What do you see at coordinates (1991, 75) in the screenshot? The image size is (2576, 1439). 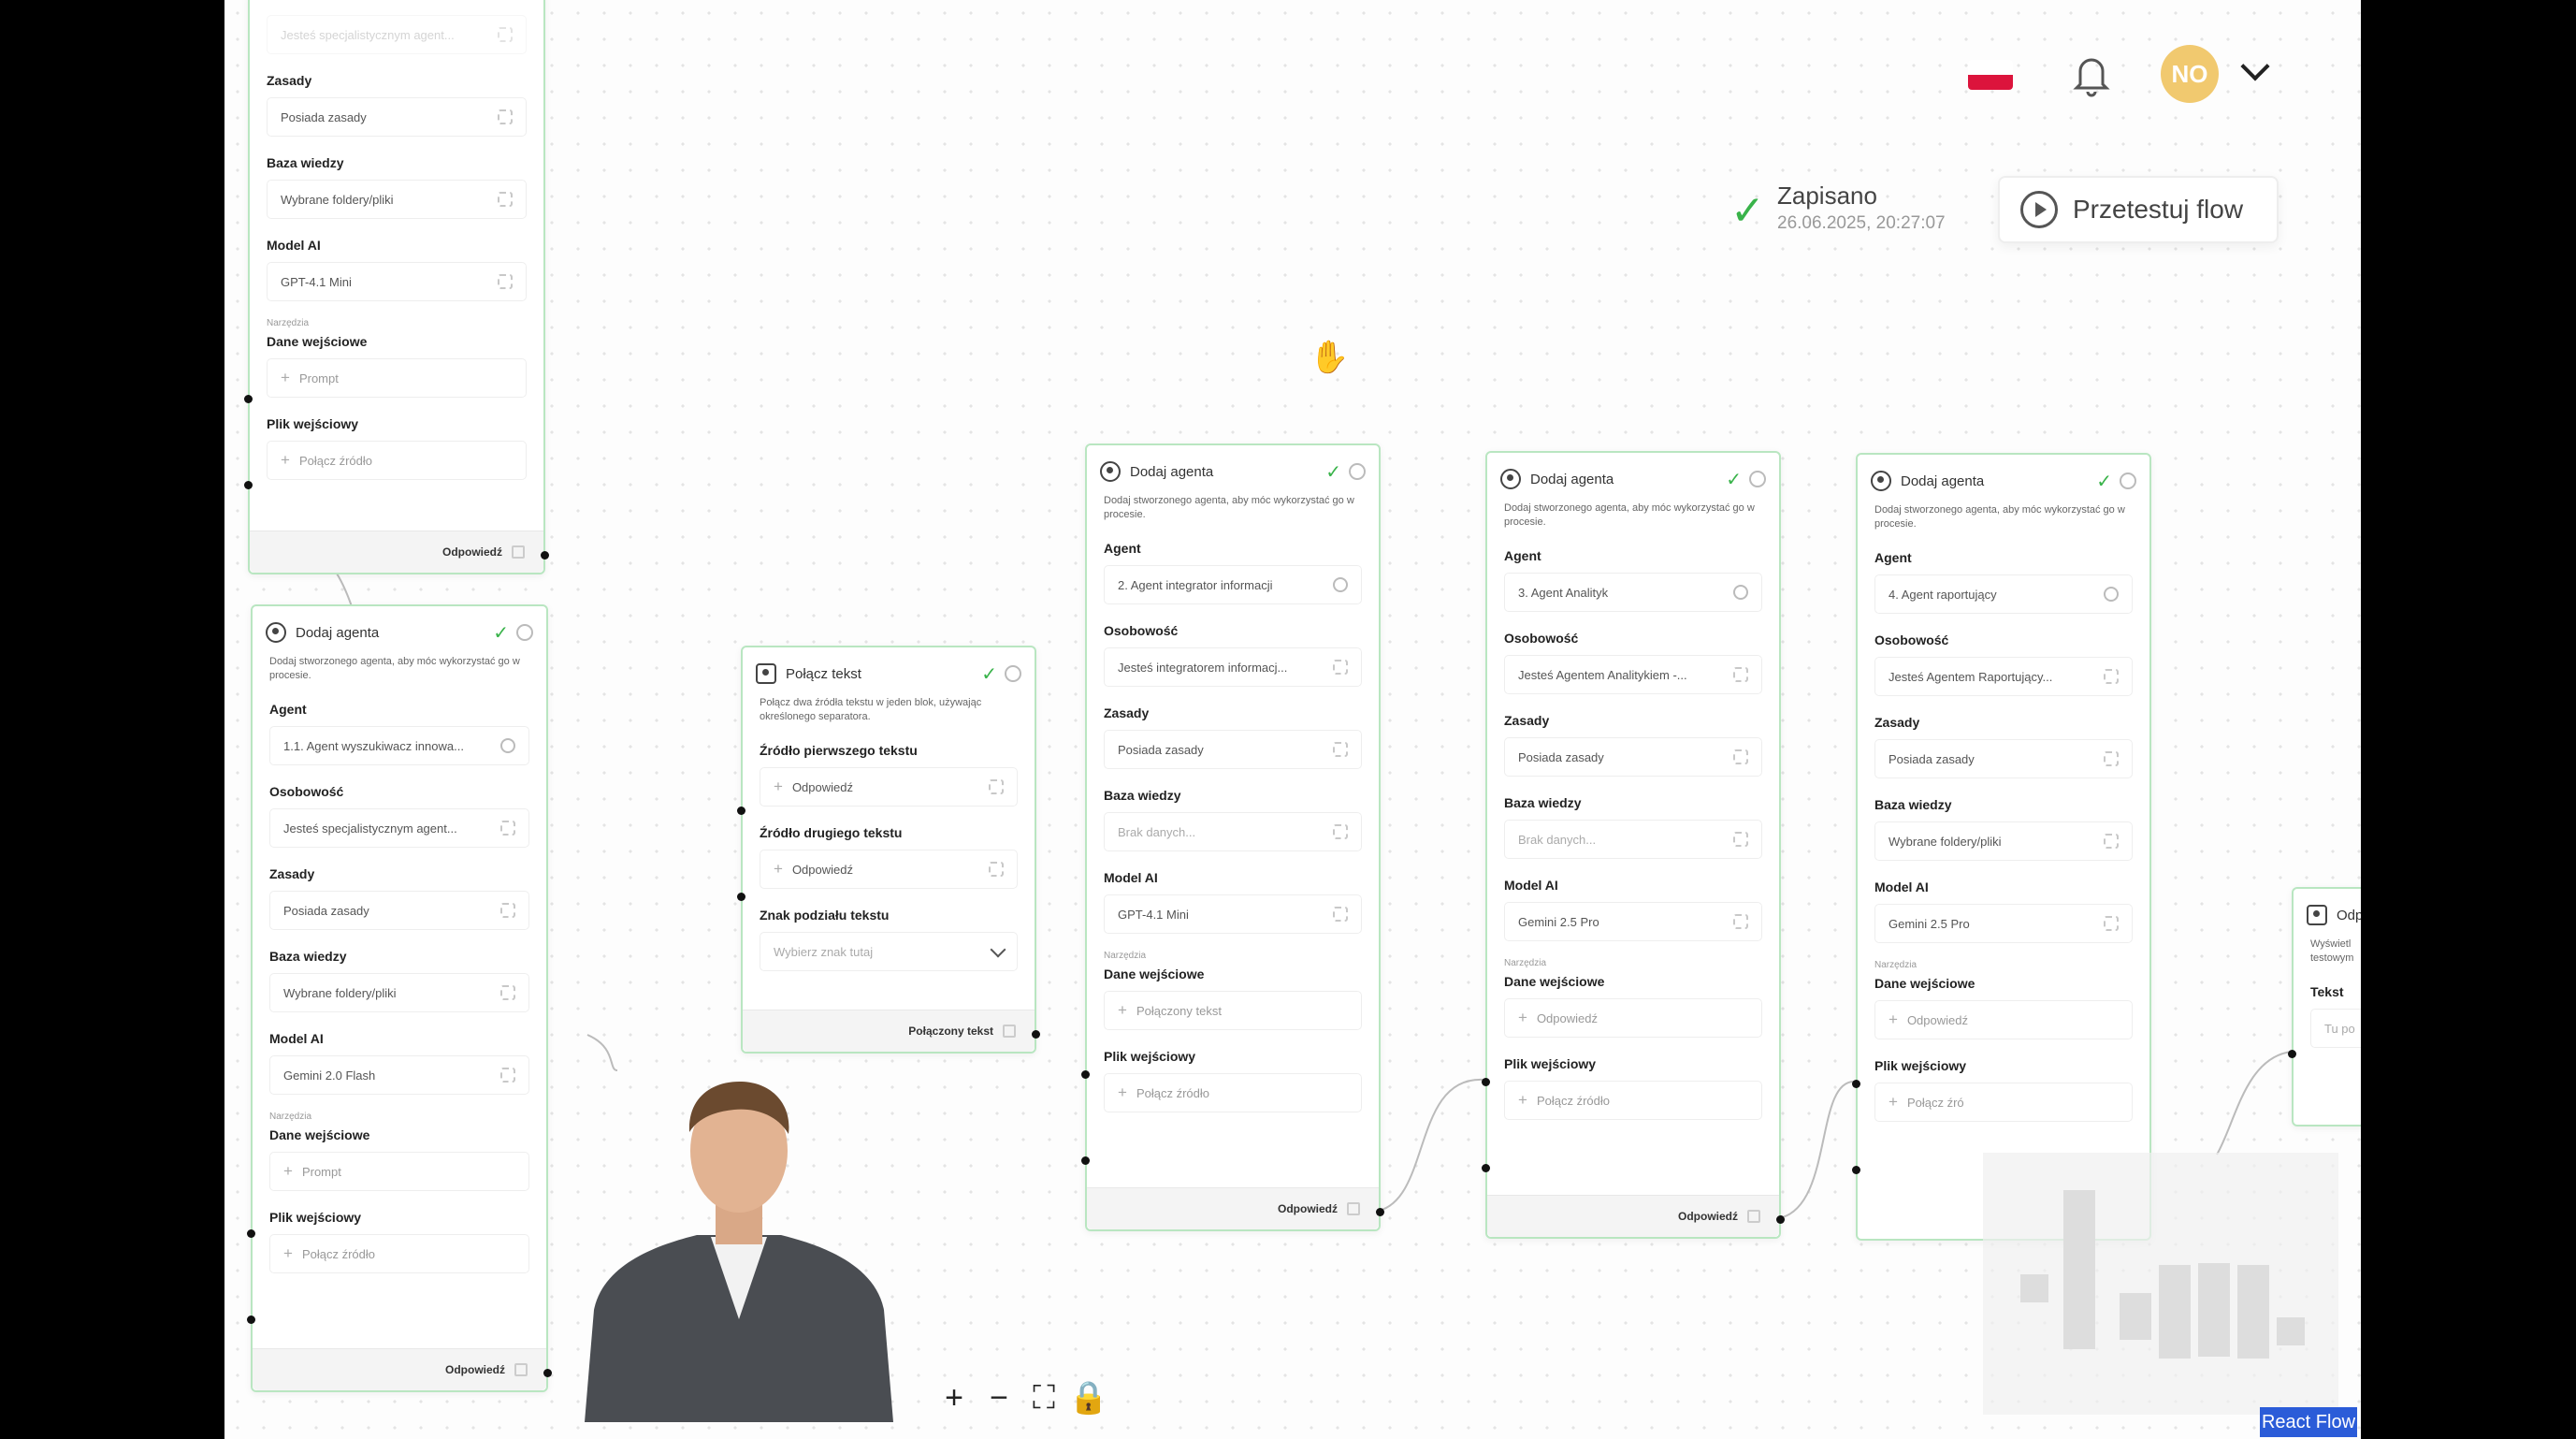 I see `language-flag-icon` at bounding box center [1991, 75].